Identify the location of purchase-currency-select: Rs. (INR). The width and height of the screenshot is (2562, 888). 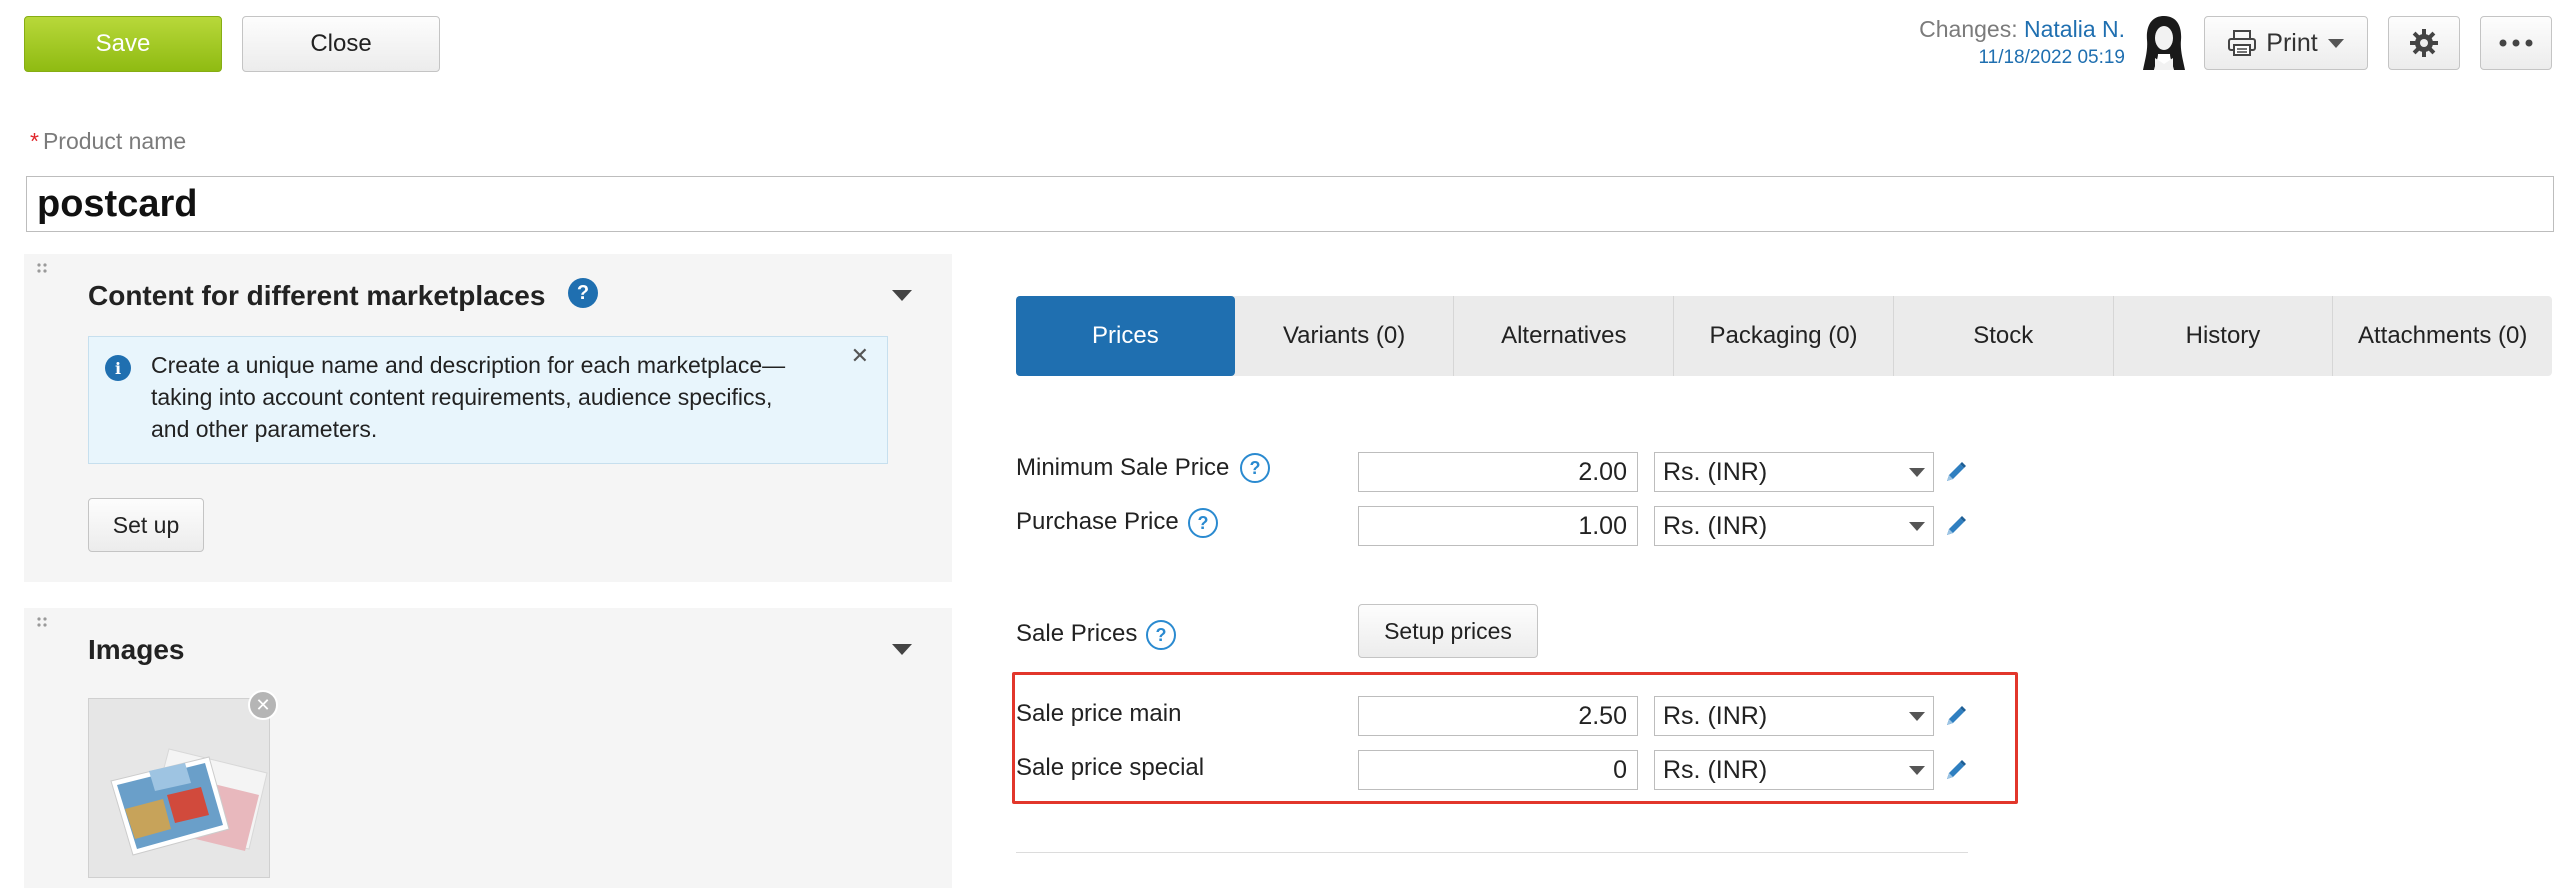
(1794, 526).